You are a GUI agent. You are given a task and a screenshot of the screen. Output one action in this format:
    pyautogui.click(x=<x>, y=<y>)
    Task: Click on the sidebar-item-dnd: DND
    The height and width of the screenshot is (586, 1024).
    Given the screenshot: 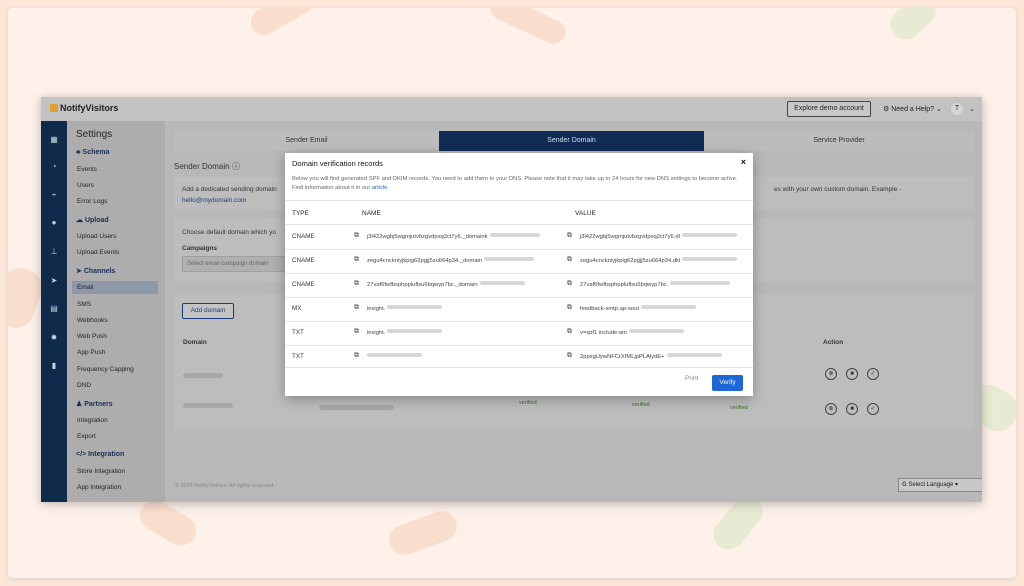 What is the action you would take?
    pyautogui.click(x=84, y=385)
    